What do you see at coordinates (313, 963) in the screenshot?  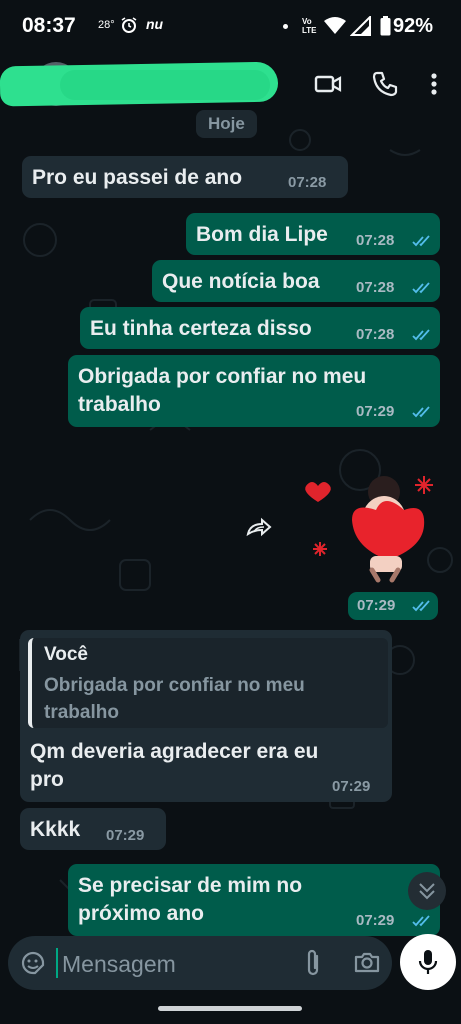 I see `attach-icon` at bounding box center [313, 963].